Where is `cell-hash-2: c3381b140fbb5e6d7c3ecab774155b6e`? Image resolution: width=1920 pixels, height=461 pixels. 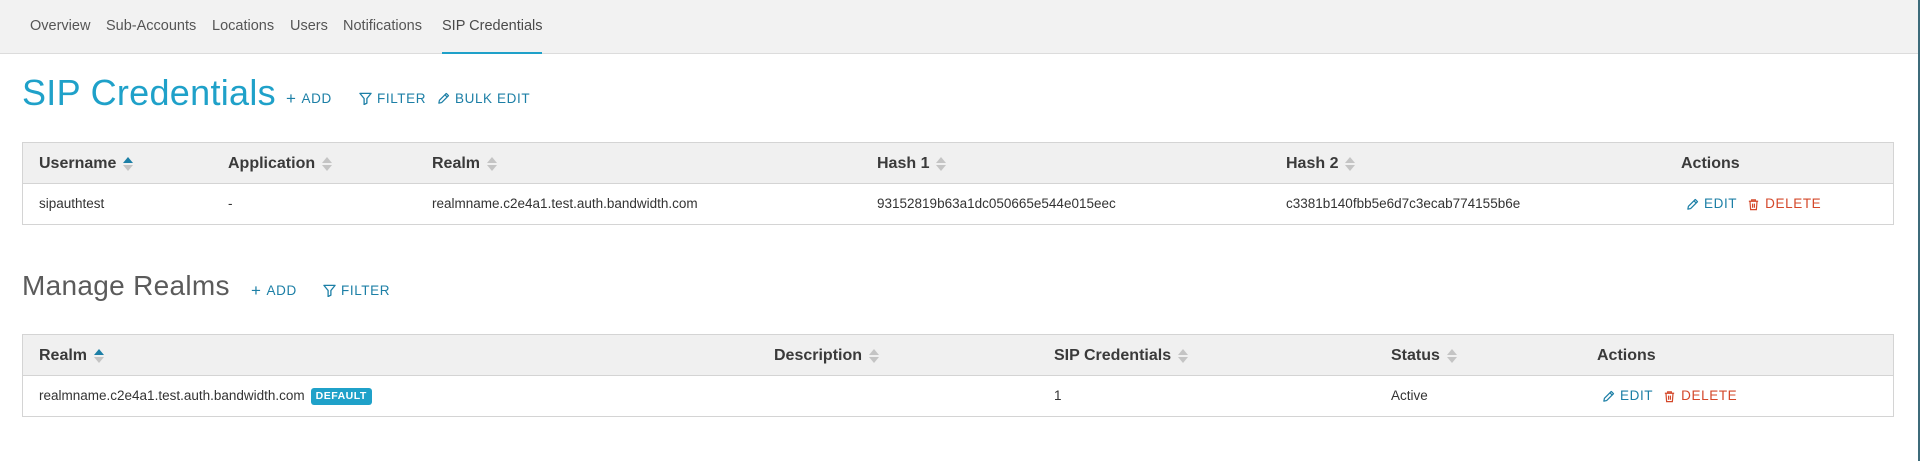
cell-hash-2: c3381b140fbb5e6d7c3ecab774155b6e is located at coordinates (1403, 203).